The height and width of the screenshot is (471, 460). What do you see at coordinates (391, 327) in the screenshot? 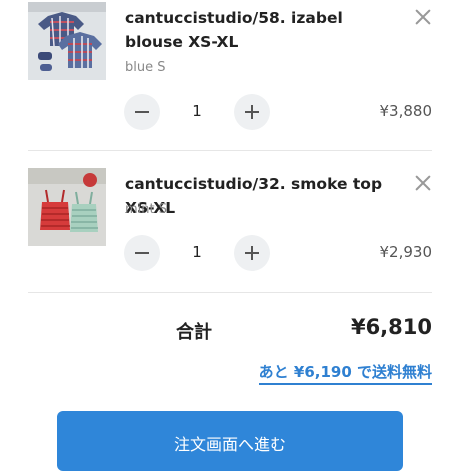
I see `total-value: ¥6,810` at bounding box center [391, 327].